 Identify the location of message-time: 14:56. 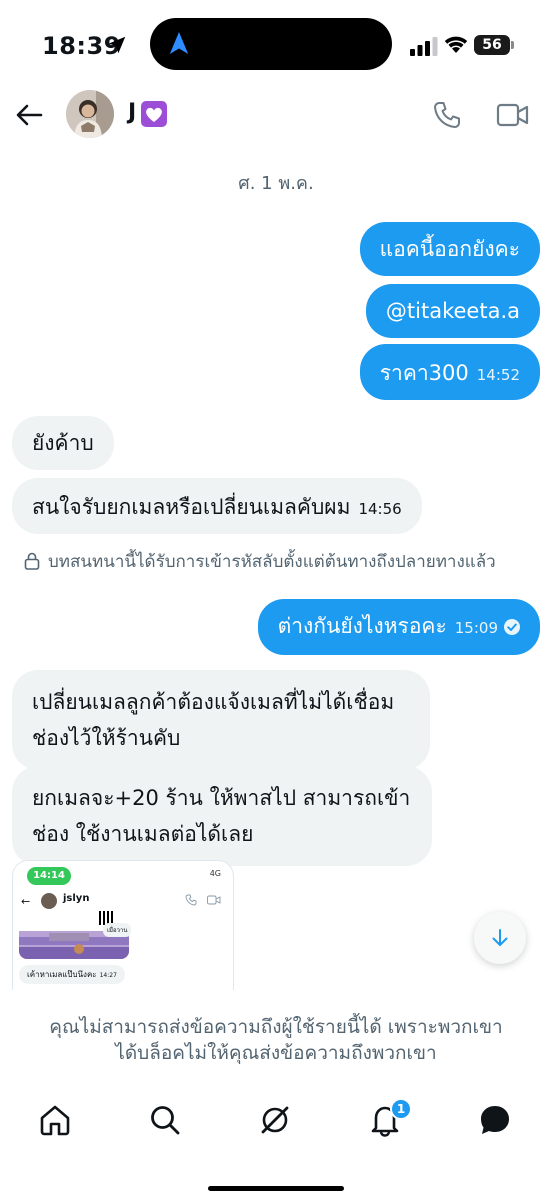
(380, 509).